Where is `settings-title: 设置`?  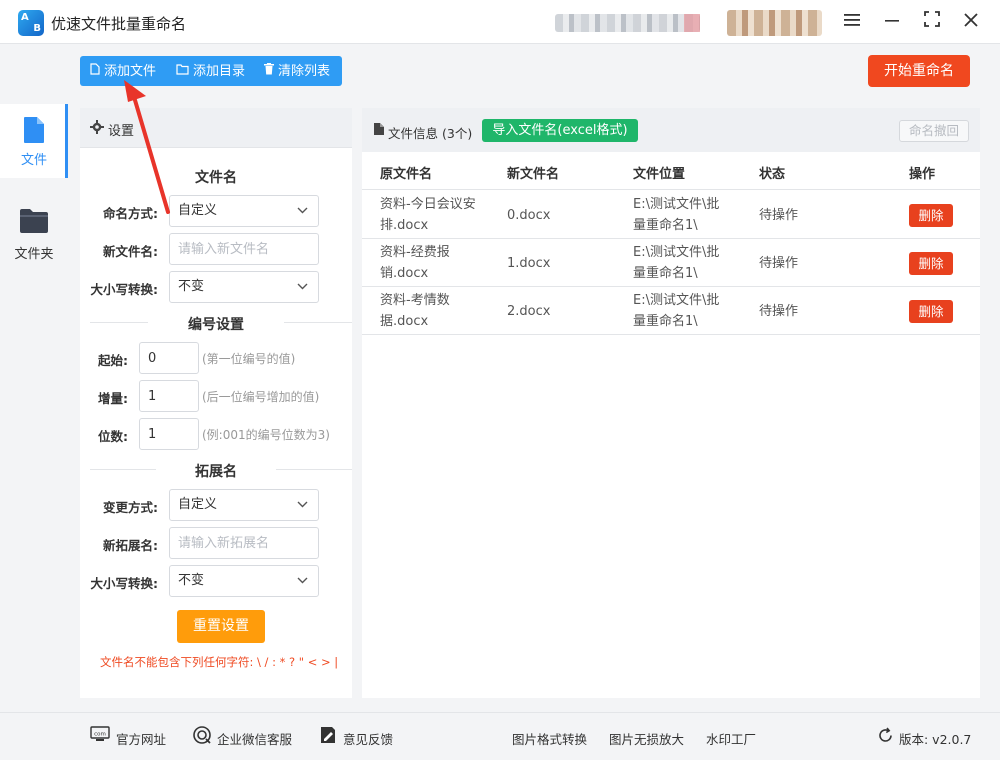
settings-title: 设置 is located at coordinates (121, 131).